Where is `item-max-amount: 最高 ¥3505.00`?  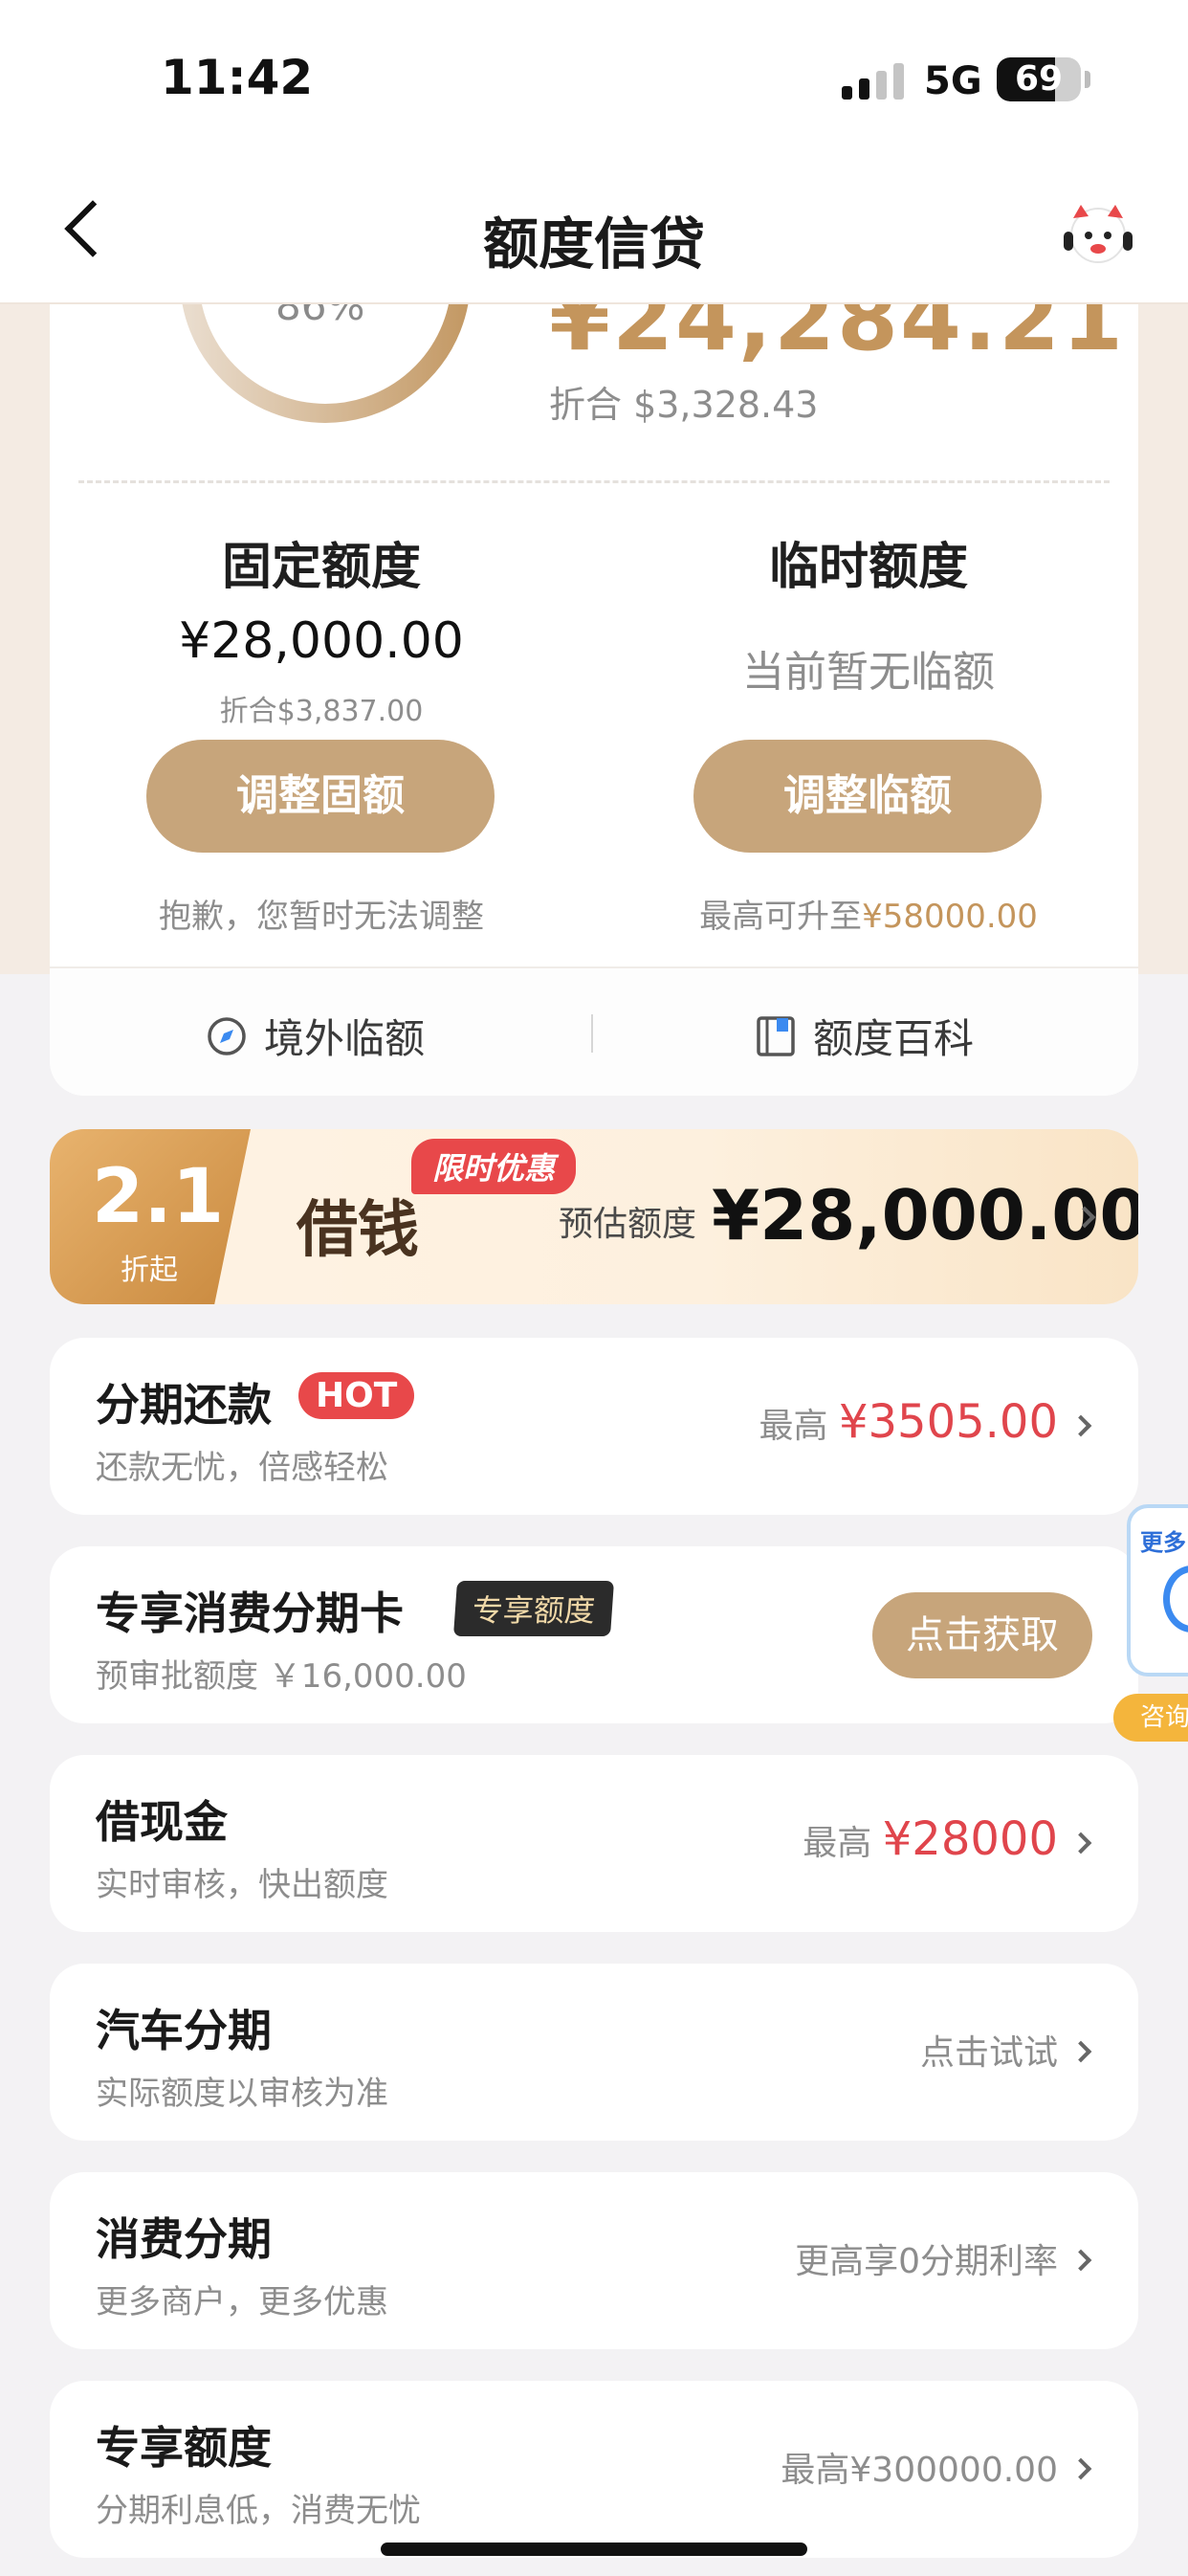 item-max-amount: 最高 ¥3505.00 is located at coordinates (909, 1422).